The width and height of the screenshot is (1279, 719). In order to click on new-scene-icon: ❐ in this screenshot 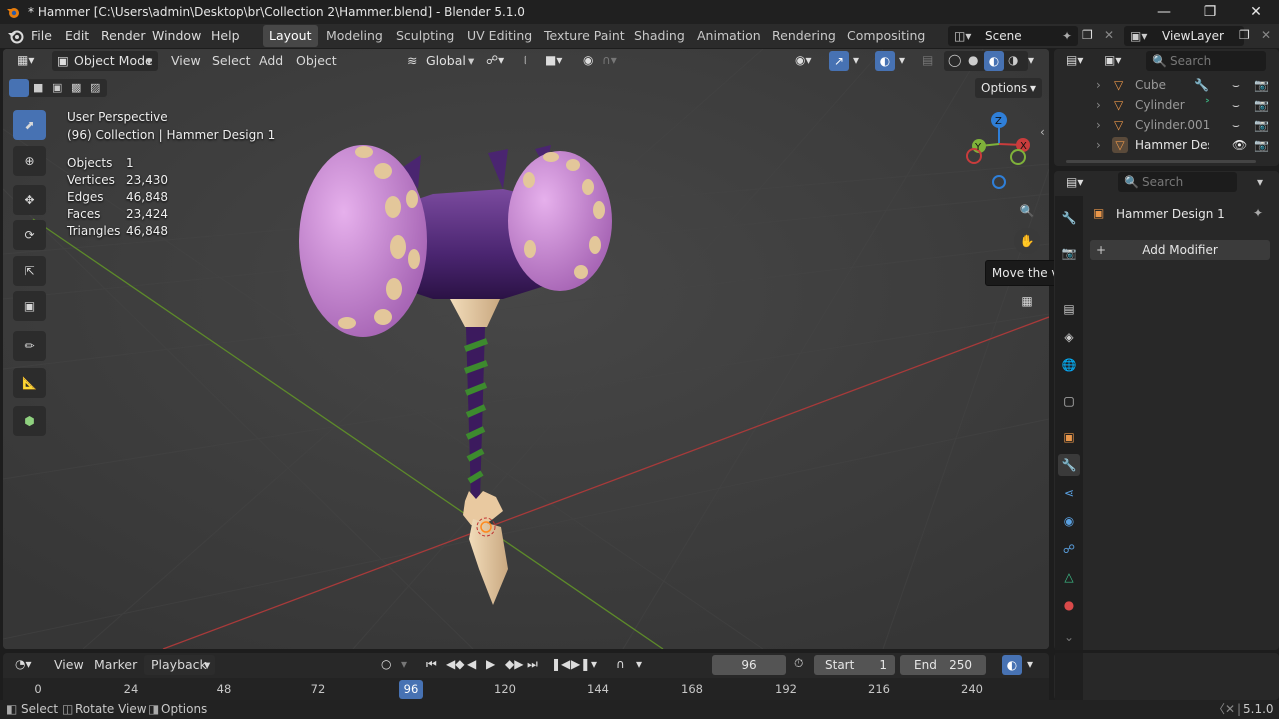, I will do `click(1087, 35)`.